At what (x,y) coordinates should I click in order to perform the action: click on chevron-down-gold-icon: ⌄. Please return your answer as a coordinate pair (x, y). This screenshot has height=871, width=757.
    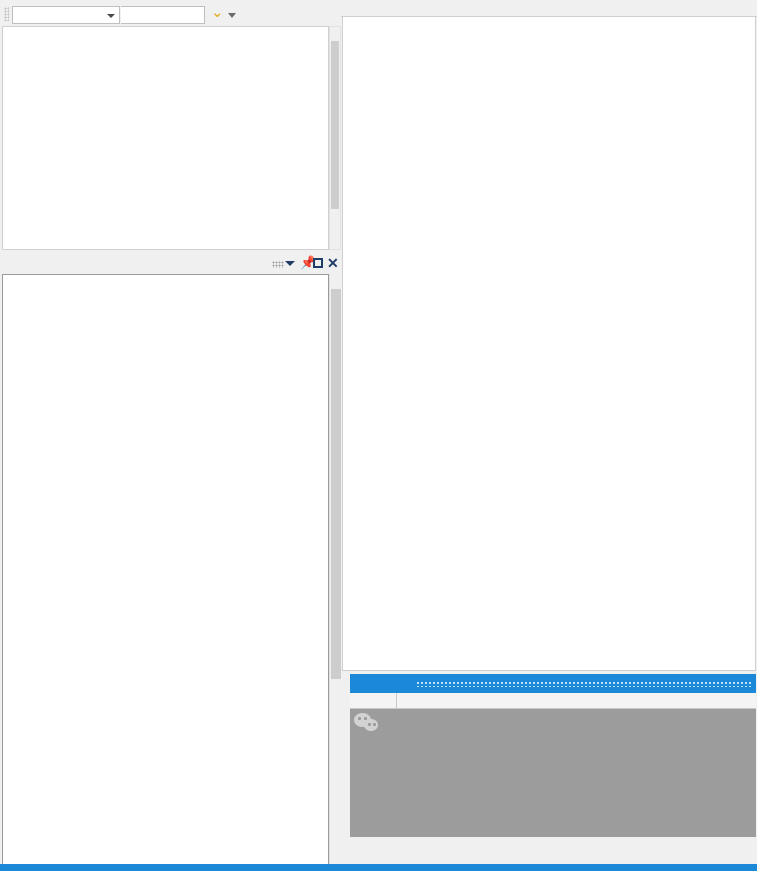
    Looking at the image, I should click on (217, 12).